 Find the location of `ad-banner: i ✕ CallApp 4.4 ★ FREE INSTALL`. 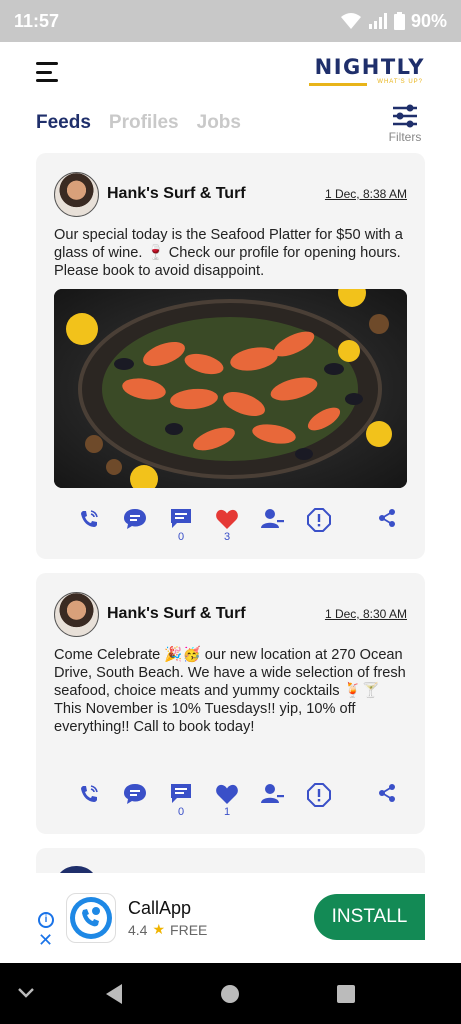

ad-banner: i ✕ CallApp 4.4 ★ FREE INSTALL is located at coordinates (230, 918).